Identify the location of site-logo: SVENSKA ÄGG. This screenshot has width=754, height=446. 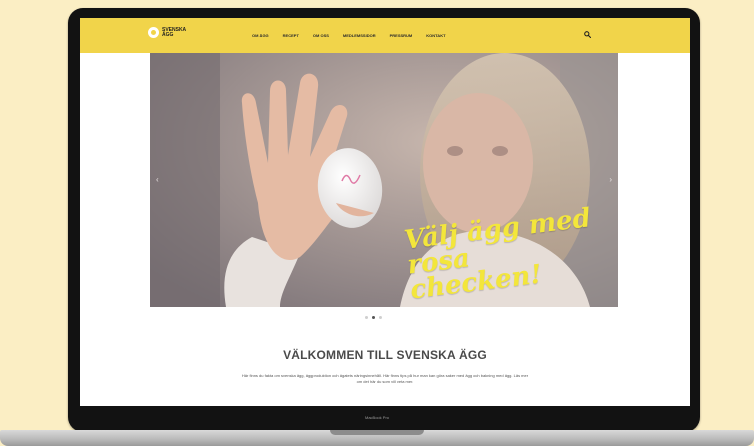
(169, 32).